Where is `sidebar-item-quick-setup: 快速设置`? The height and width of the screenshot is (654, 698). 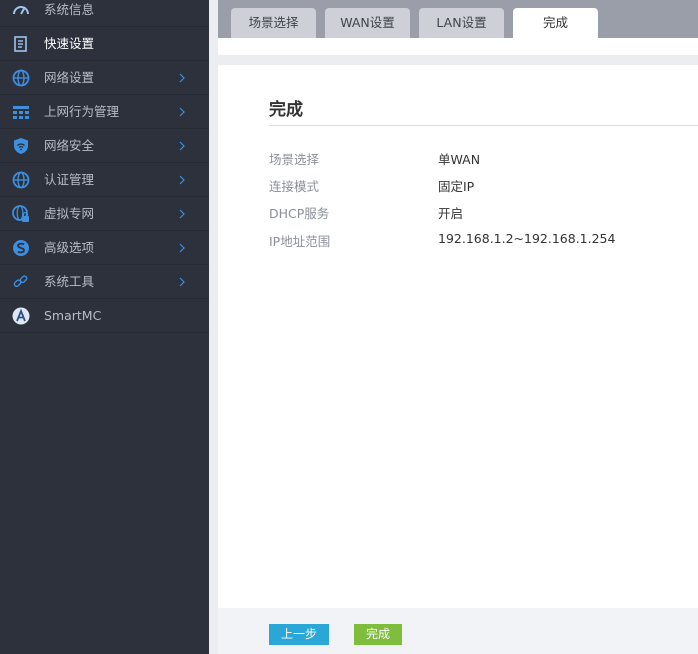 sidebar-item-quick-setup: 快速设置 is located at coordinates (104, 44).